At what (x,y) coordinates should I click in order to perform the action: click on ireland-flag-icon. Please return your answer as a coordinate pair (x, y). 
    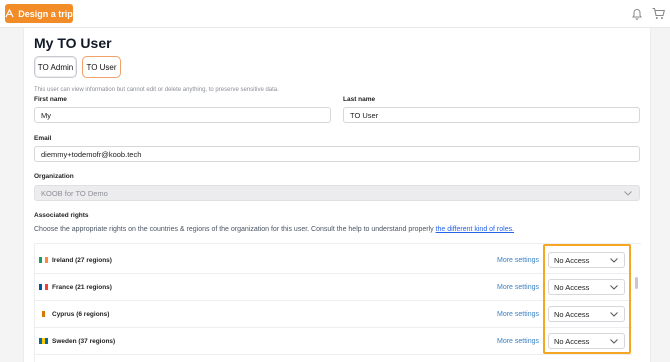
    Looking at the image, I should click on (43, 260).